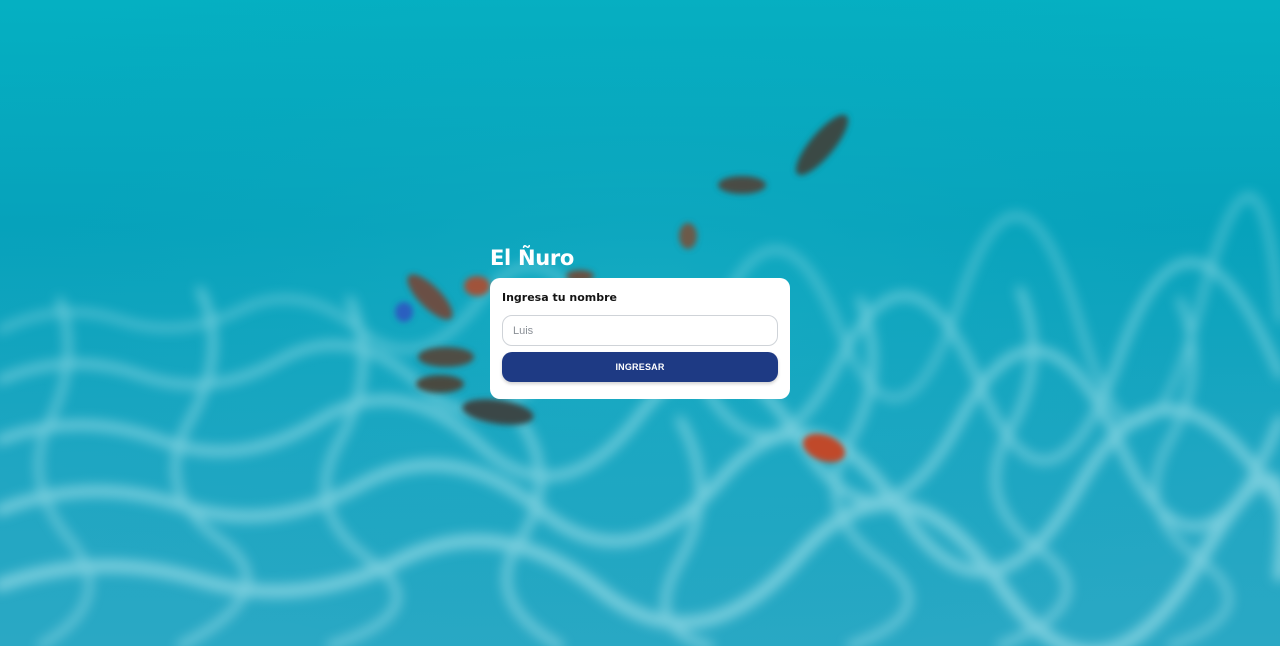 The image size is (1280, 646). Describe the element at coordinates (640, 367) in the screenshot. I see `submit-button: INGRESAR` at that location.